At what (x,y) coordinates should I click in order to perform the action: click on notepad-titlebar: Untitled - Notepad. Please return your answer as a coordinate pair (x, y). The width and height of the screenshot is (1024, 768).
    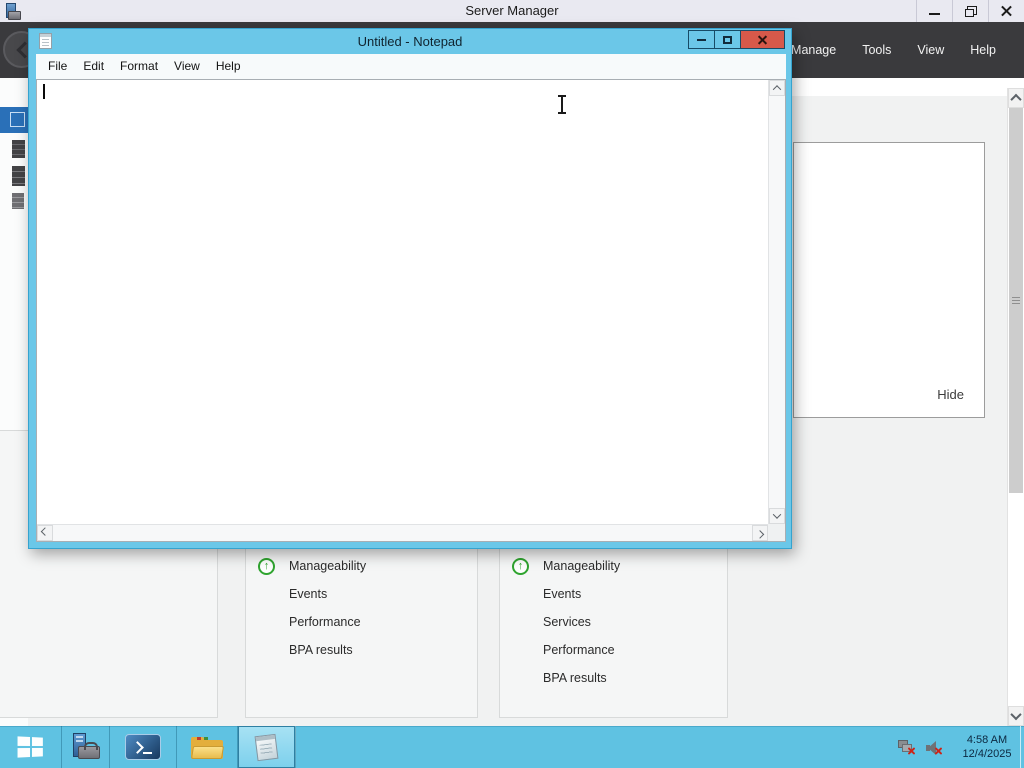
    Looking at the image, I should click on (410, 41).